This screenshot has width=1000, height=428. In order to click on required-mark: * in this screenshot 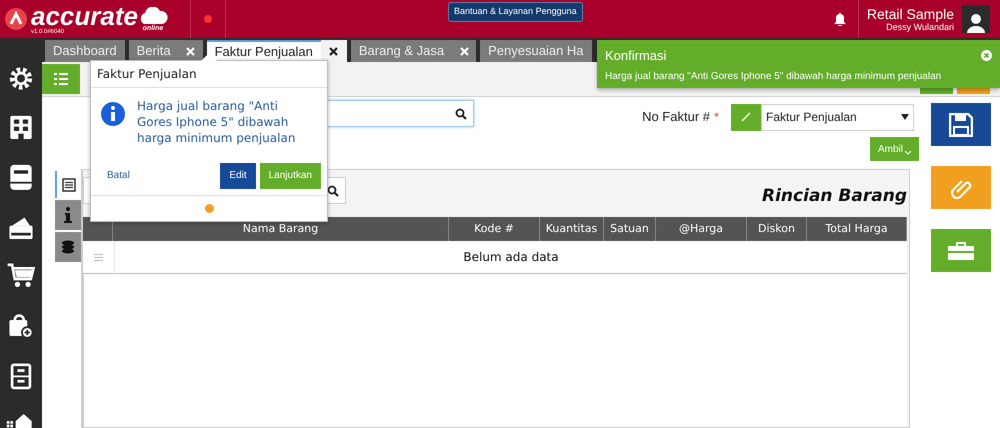, I will do `click(716, 117)`.